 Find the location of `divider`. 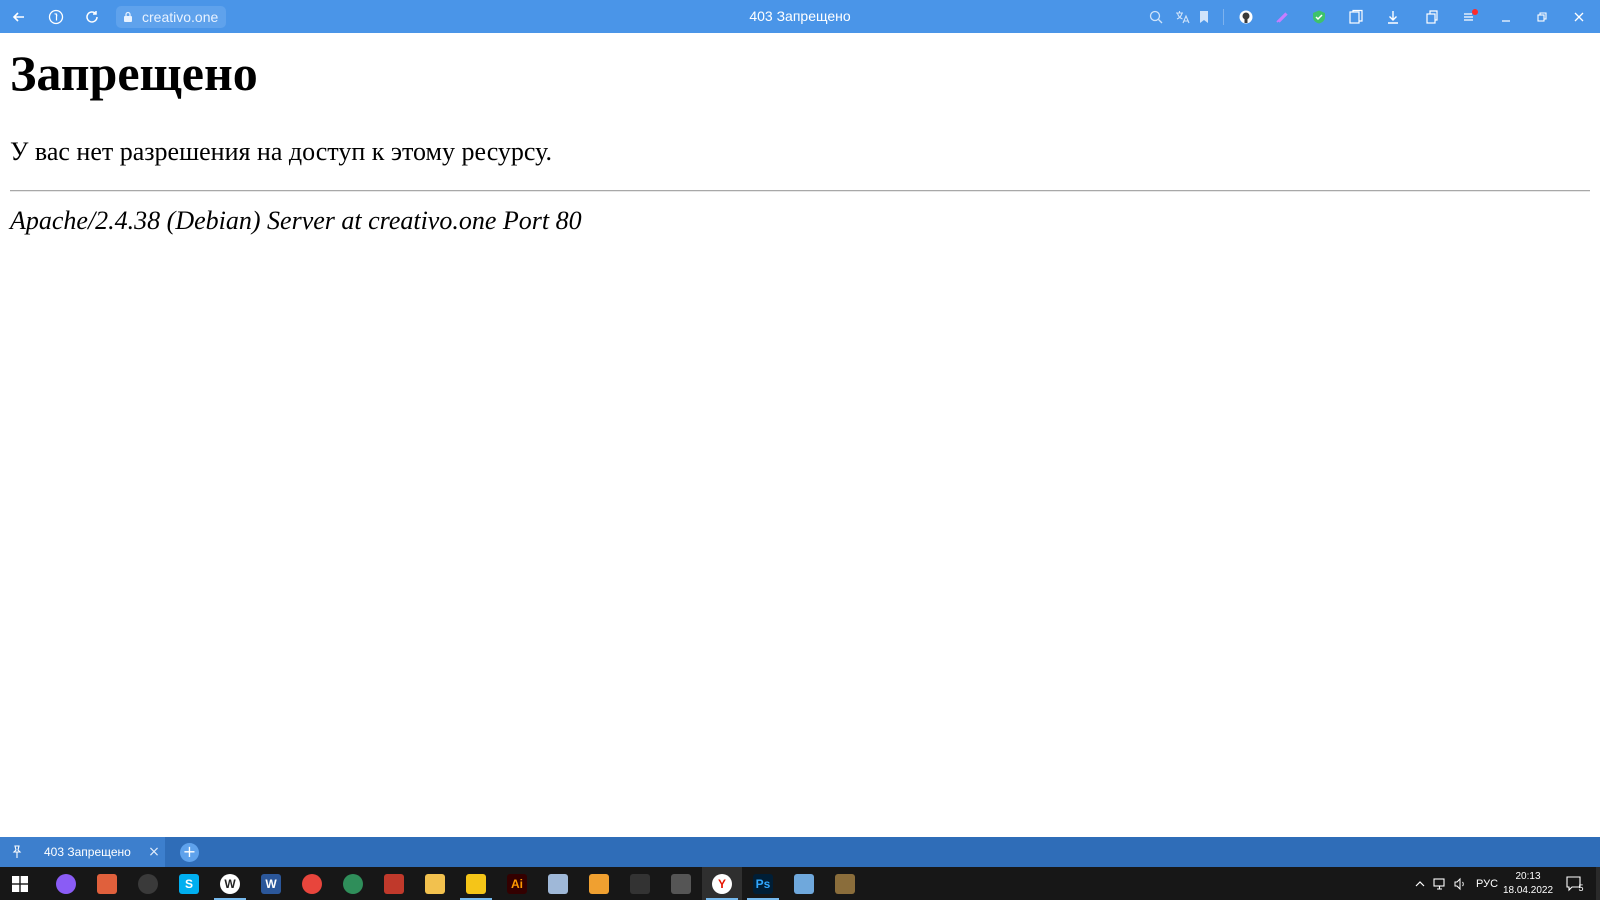

divider is located at coordinates (800, 191).